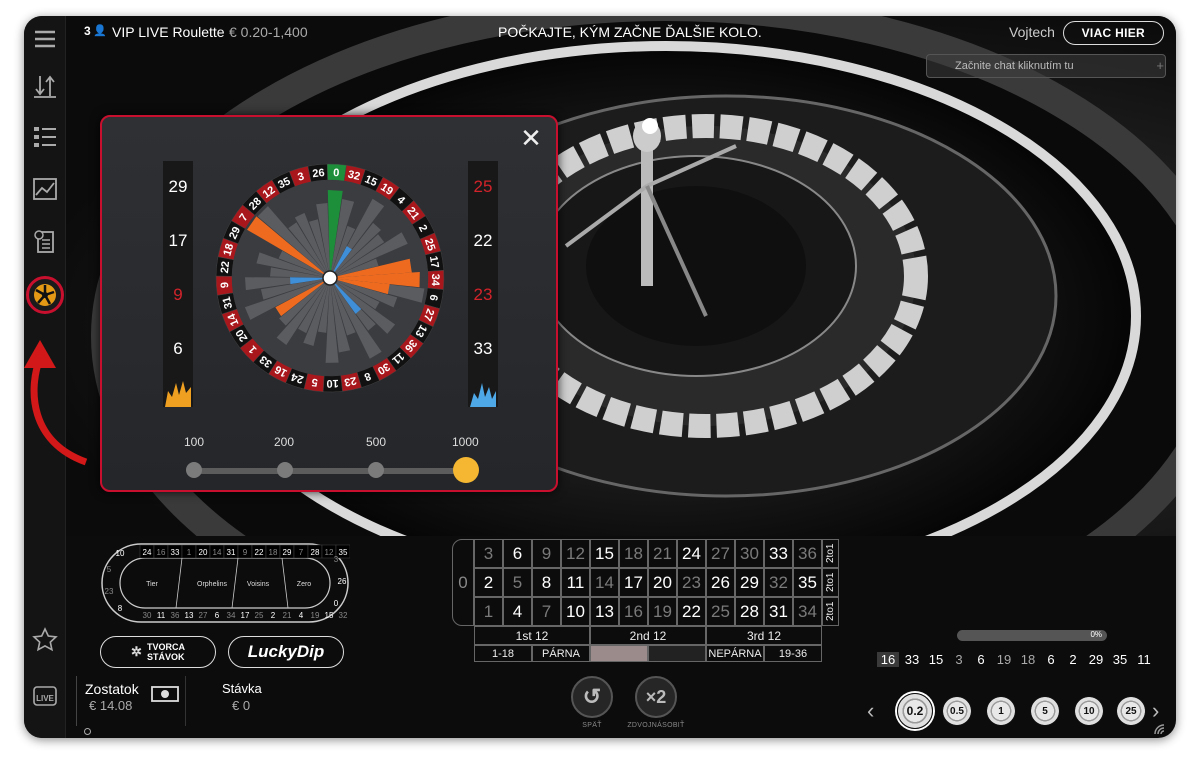 The image size is (1200, 764). What do you see at coordinates (273, 552) in the screenshot?
I see `racetrack-number: 18` at bounding box center [273, 552].